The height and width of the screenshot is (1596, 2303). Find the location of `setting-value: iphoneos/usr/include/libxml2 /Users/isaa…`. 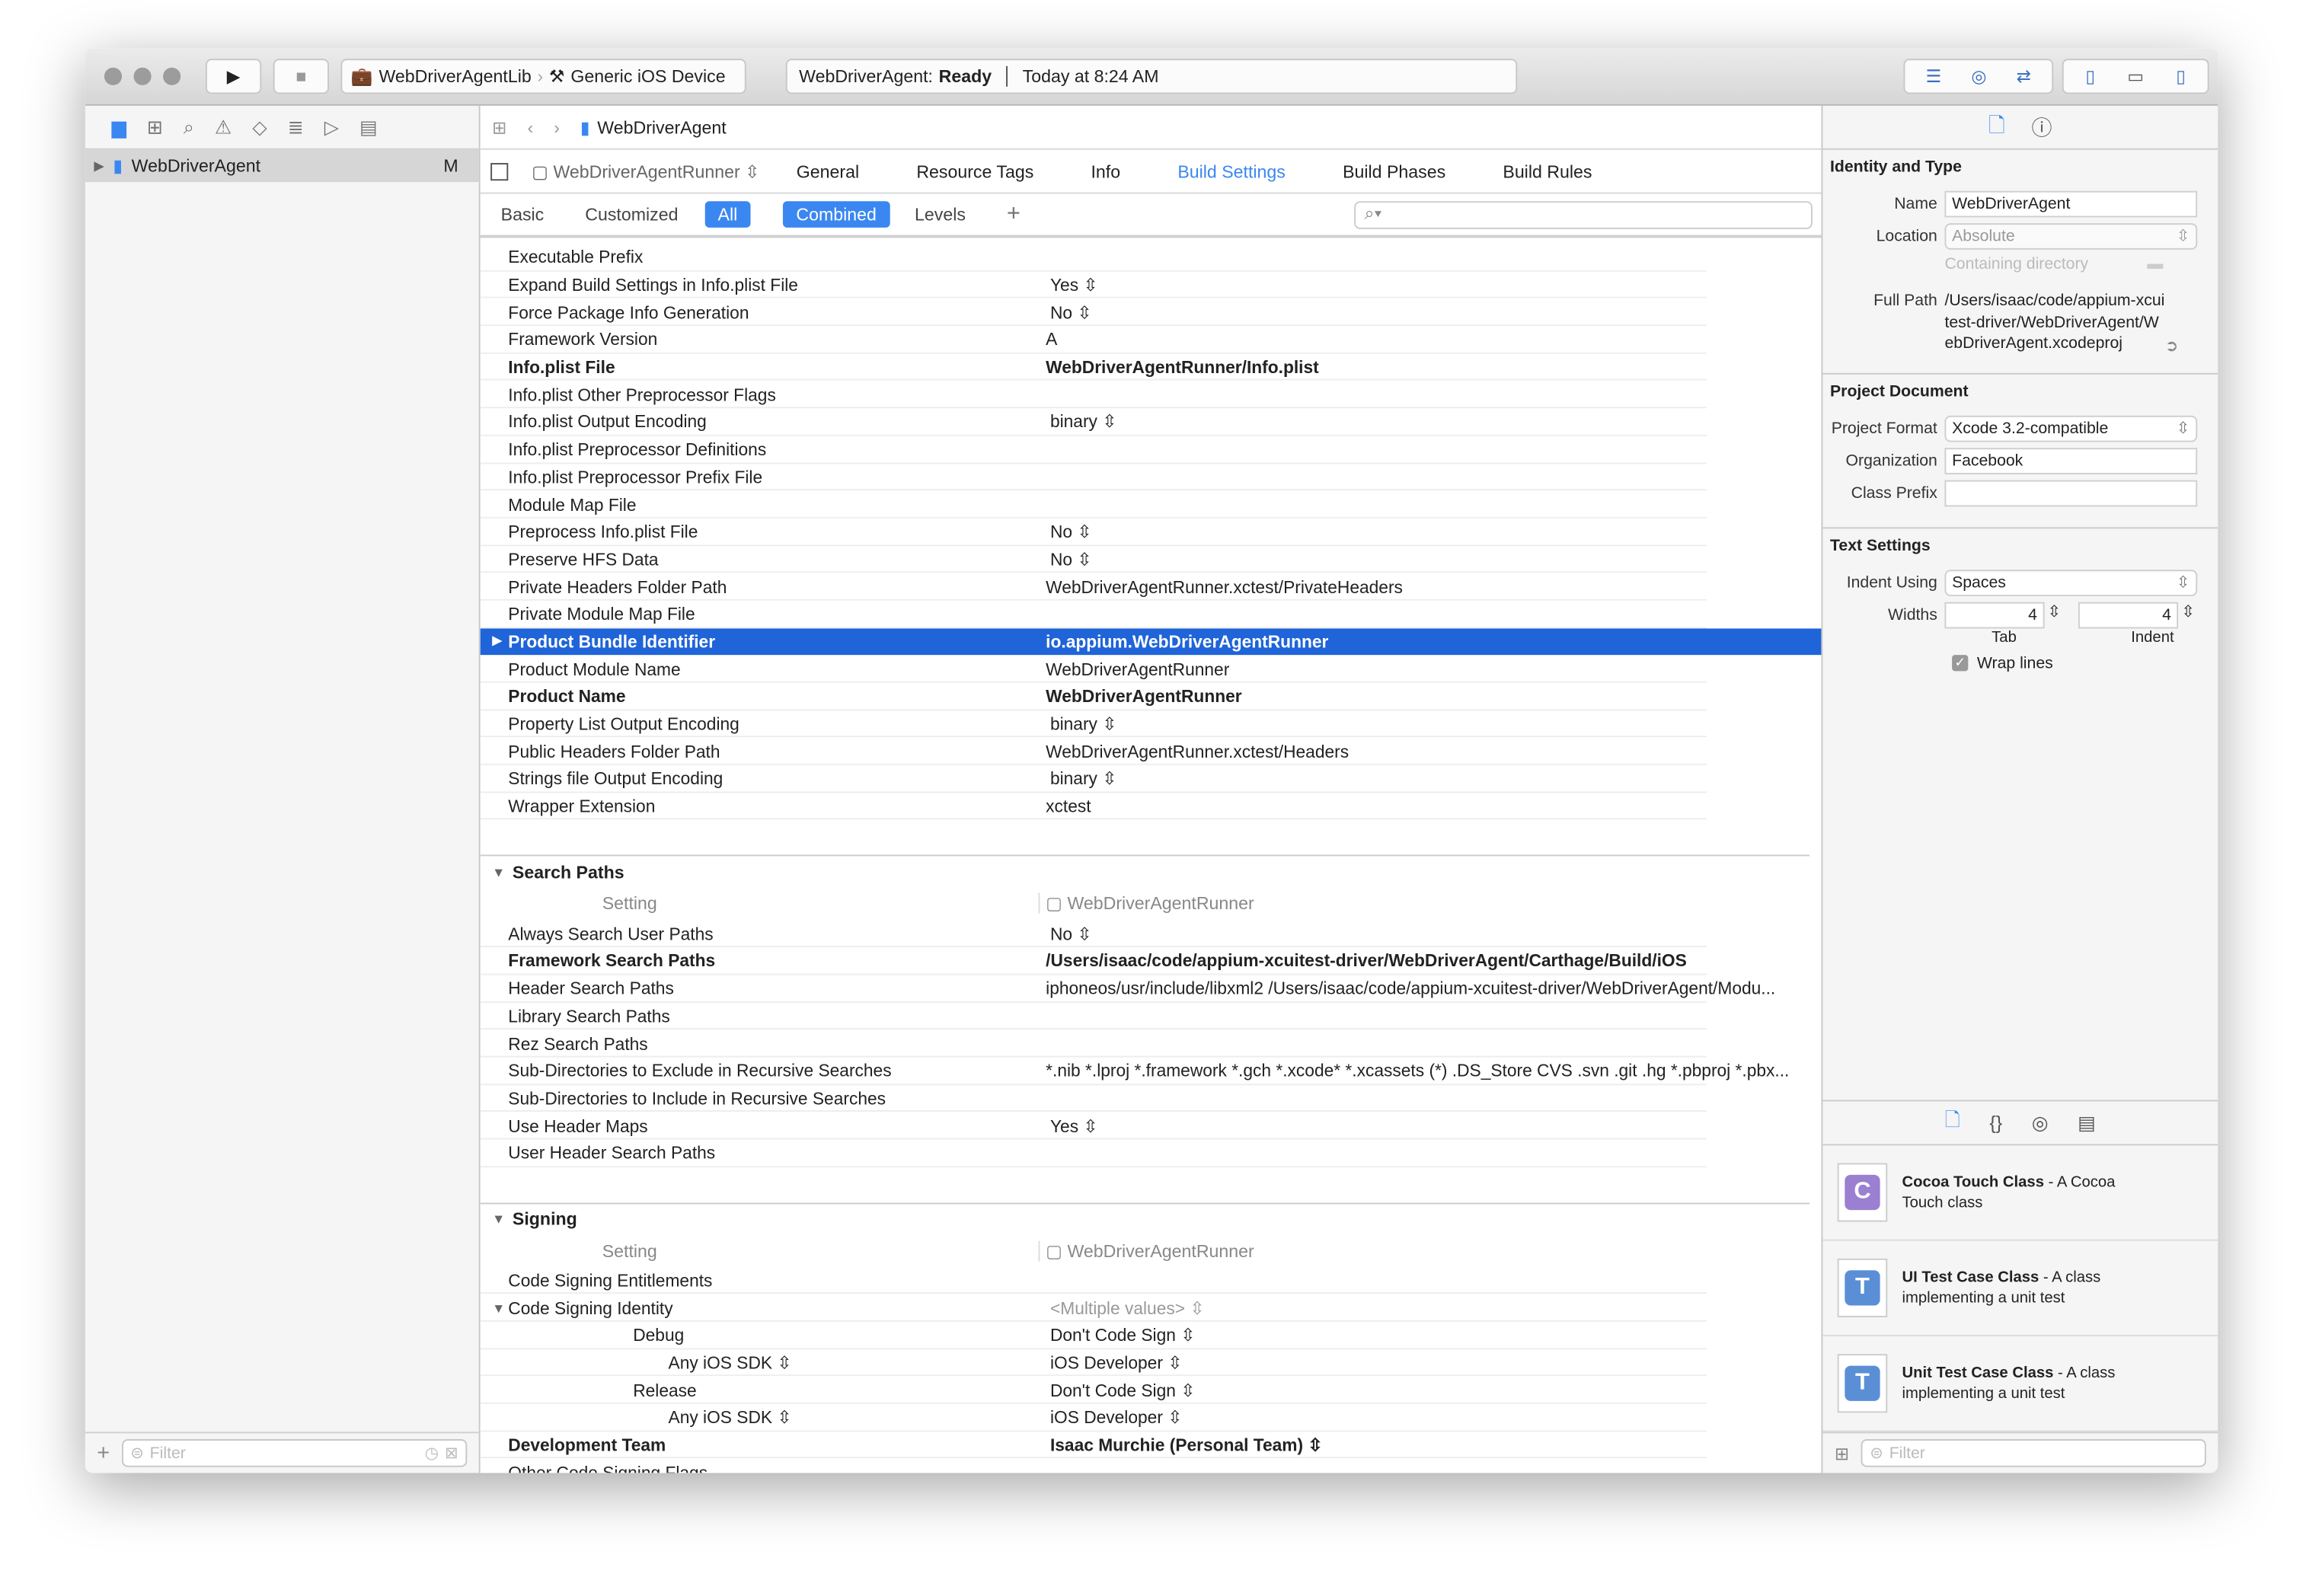

setting-value: iphoneos/usr/include/libxml2 /Users/isaa… is located at coordinates (1410, 988).